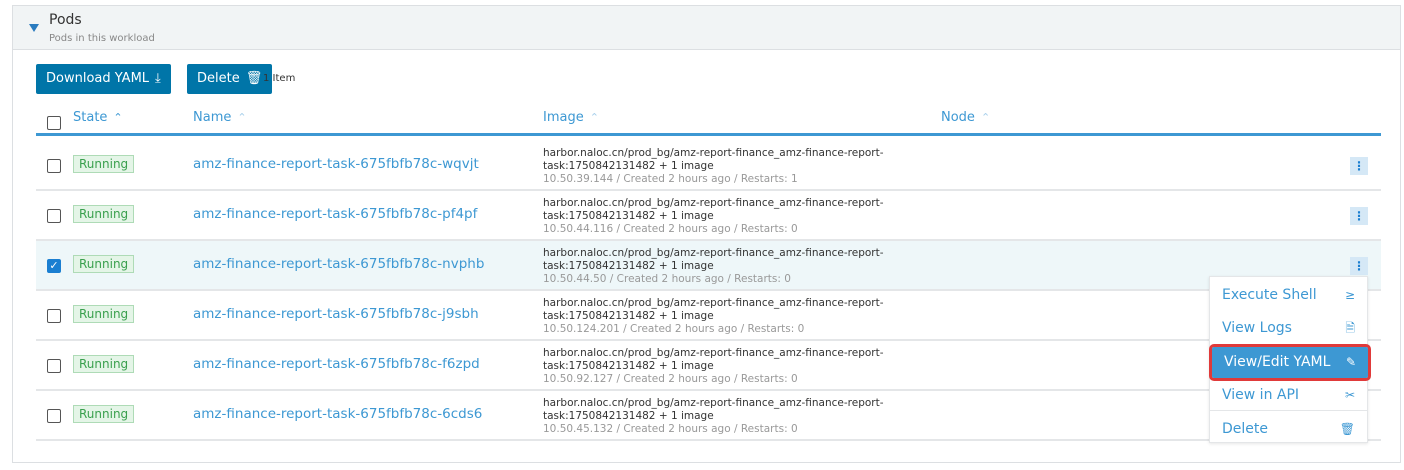 This screenshot has width=1404, height=470. What do you see at coordinates (279, 78) in the screenshot?
I see `item-count: 1 Item` at bounding box center [279, 78].